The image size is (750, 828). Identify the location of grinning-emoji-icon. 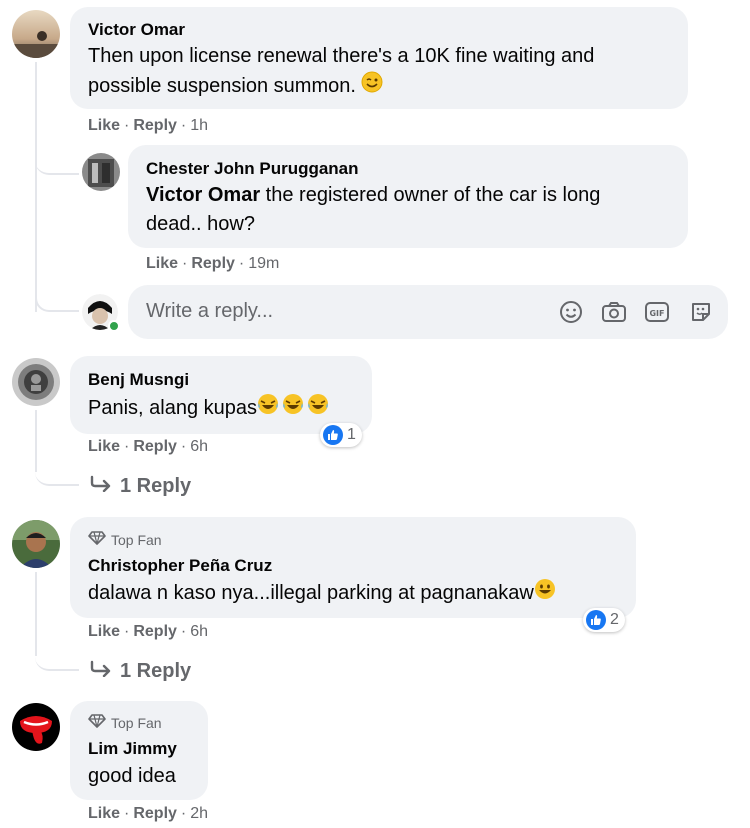
(545, 593).